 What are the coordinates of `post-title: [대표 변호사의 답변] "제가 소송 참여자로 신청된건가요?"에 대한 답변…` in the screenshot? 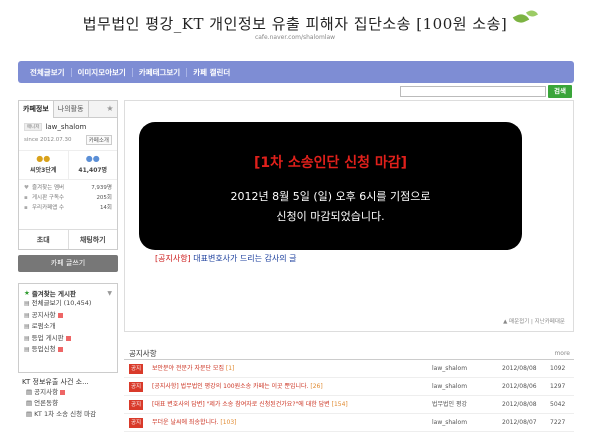 It's located at (250, 405).